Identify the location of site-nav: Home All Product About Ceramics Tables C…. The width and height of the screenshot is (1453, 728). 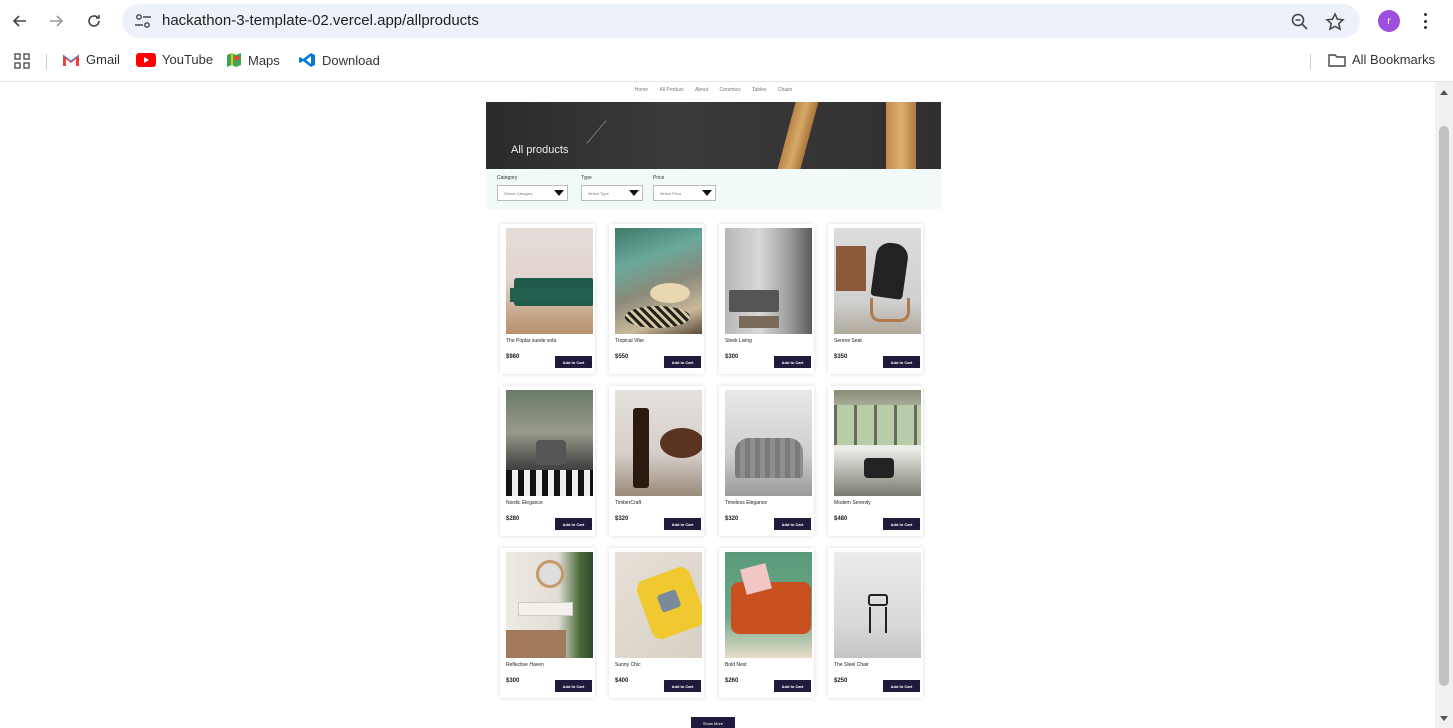
(713, 90).